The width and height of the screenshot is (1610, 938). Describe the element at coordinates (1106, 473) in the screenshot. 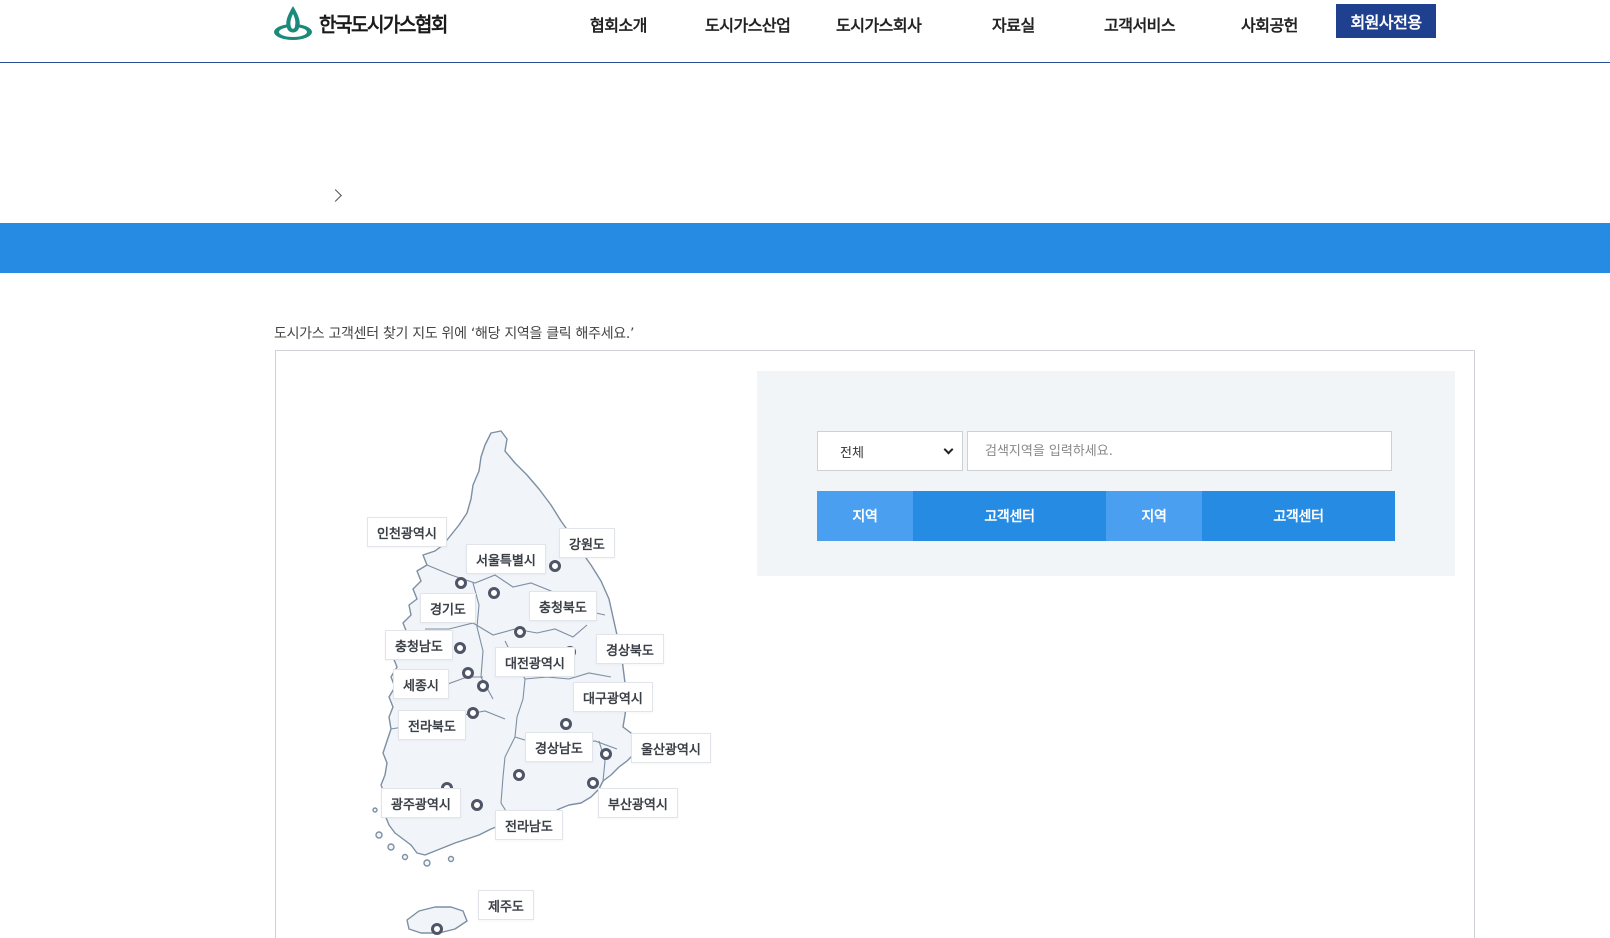

I see `search-area` at that location.